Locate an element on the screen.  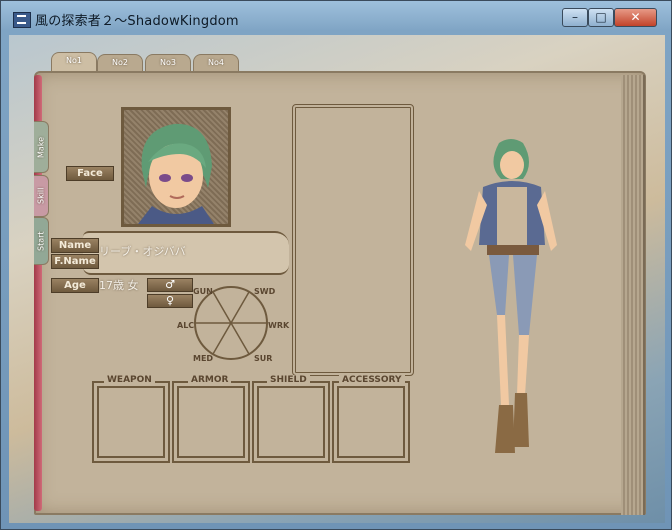
weapon-label: WEAPON is located at coordinates (129, 380).